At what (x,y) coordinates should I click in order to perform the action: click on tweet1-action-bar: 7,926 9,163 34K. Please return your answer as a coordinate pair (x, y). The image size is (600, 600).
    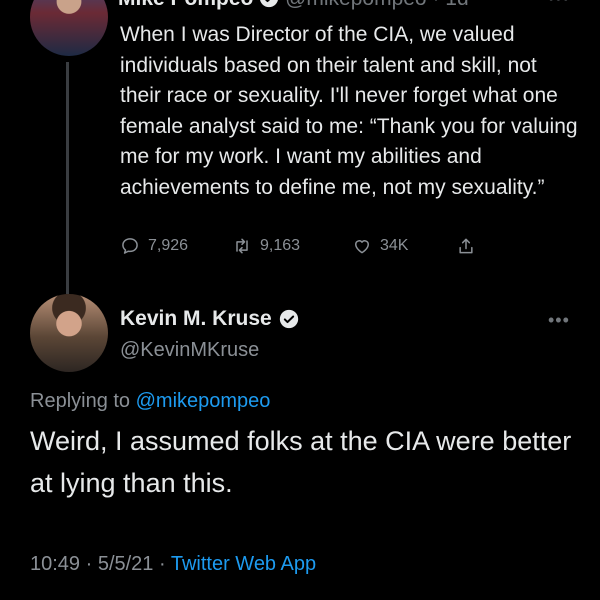
    Looking at the image, I should click on (320, 250).